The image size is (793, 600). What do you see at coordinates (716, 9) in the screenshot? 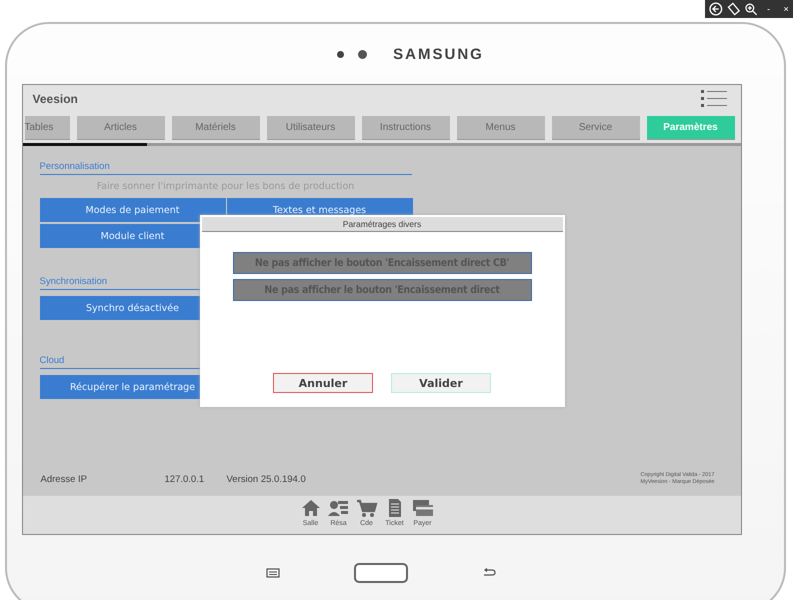
I see `back-icon` at bounding box center [716, 9].